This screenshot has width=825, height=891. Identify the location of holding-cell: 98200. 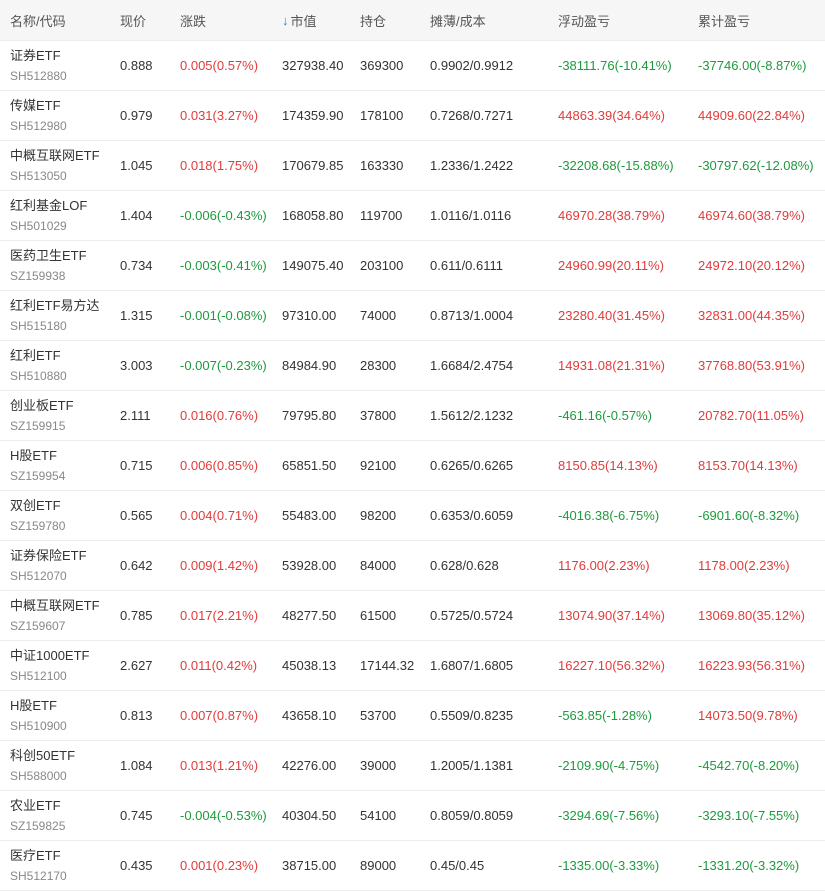
(378, 515).